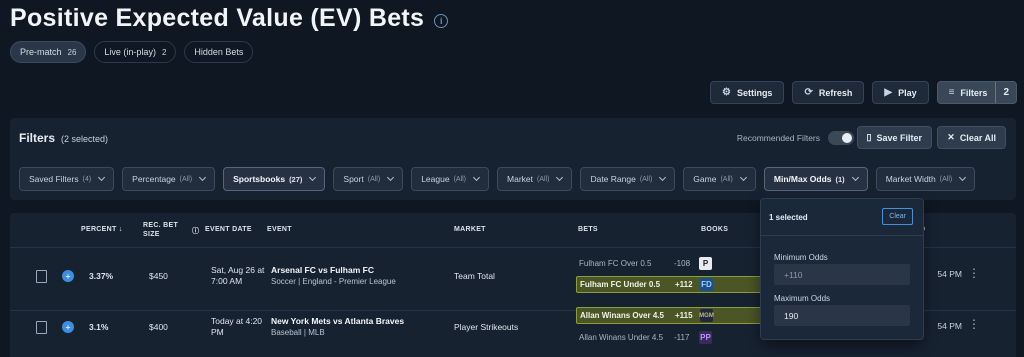  I want to click on col-bets: BETS, so click(588, 229).